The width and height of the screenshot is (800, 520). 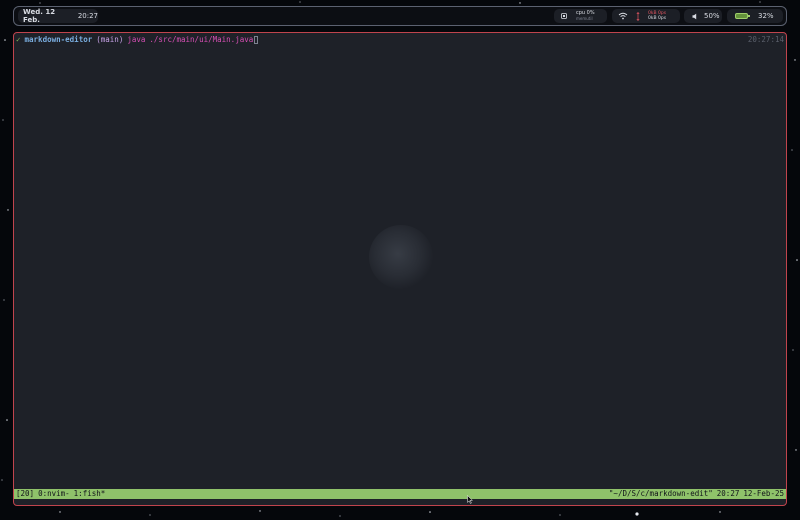 I want to click on tmux-session-label: [20], so click(x=25, y=493).